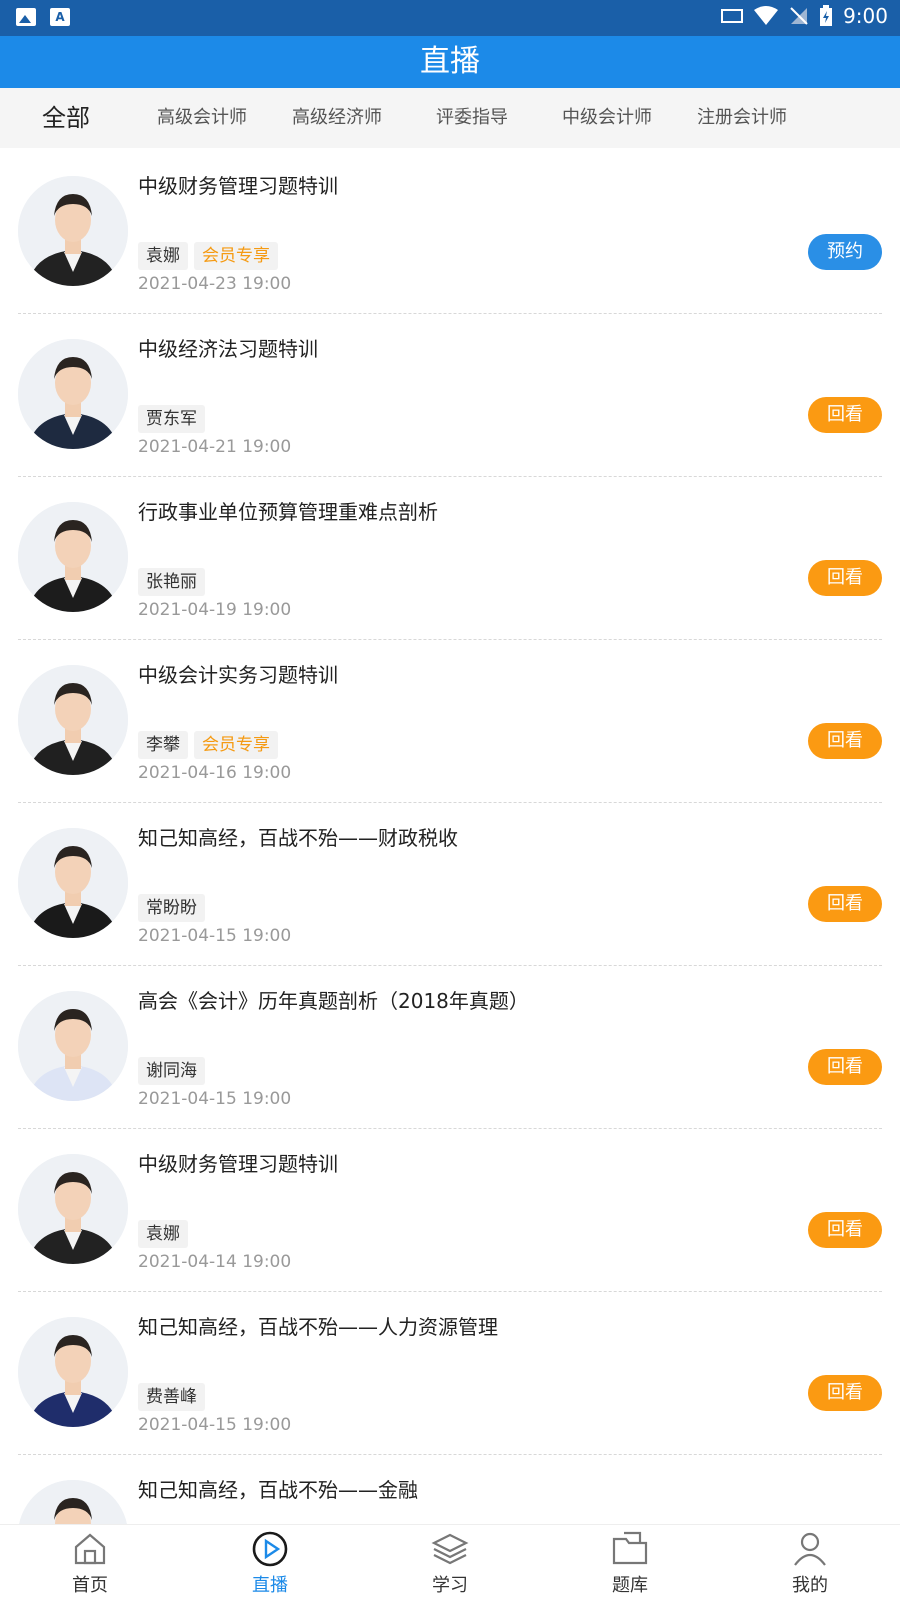 The width and height of the screenshot is (900, 1600). What do you see at coordinates (333, 1001) in the screenshot?
I see `live-title: 高会《会计》历年真题剖析（2018年真题）` at bounding box center [333, 1001].